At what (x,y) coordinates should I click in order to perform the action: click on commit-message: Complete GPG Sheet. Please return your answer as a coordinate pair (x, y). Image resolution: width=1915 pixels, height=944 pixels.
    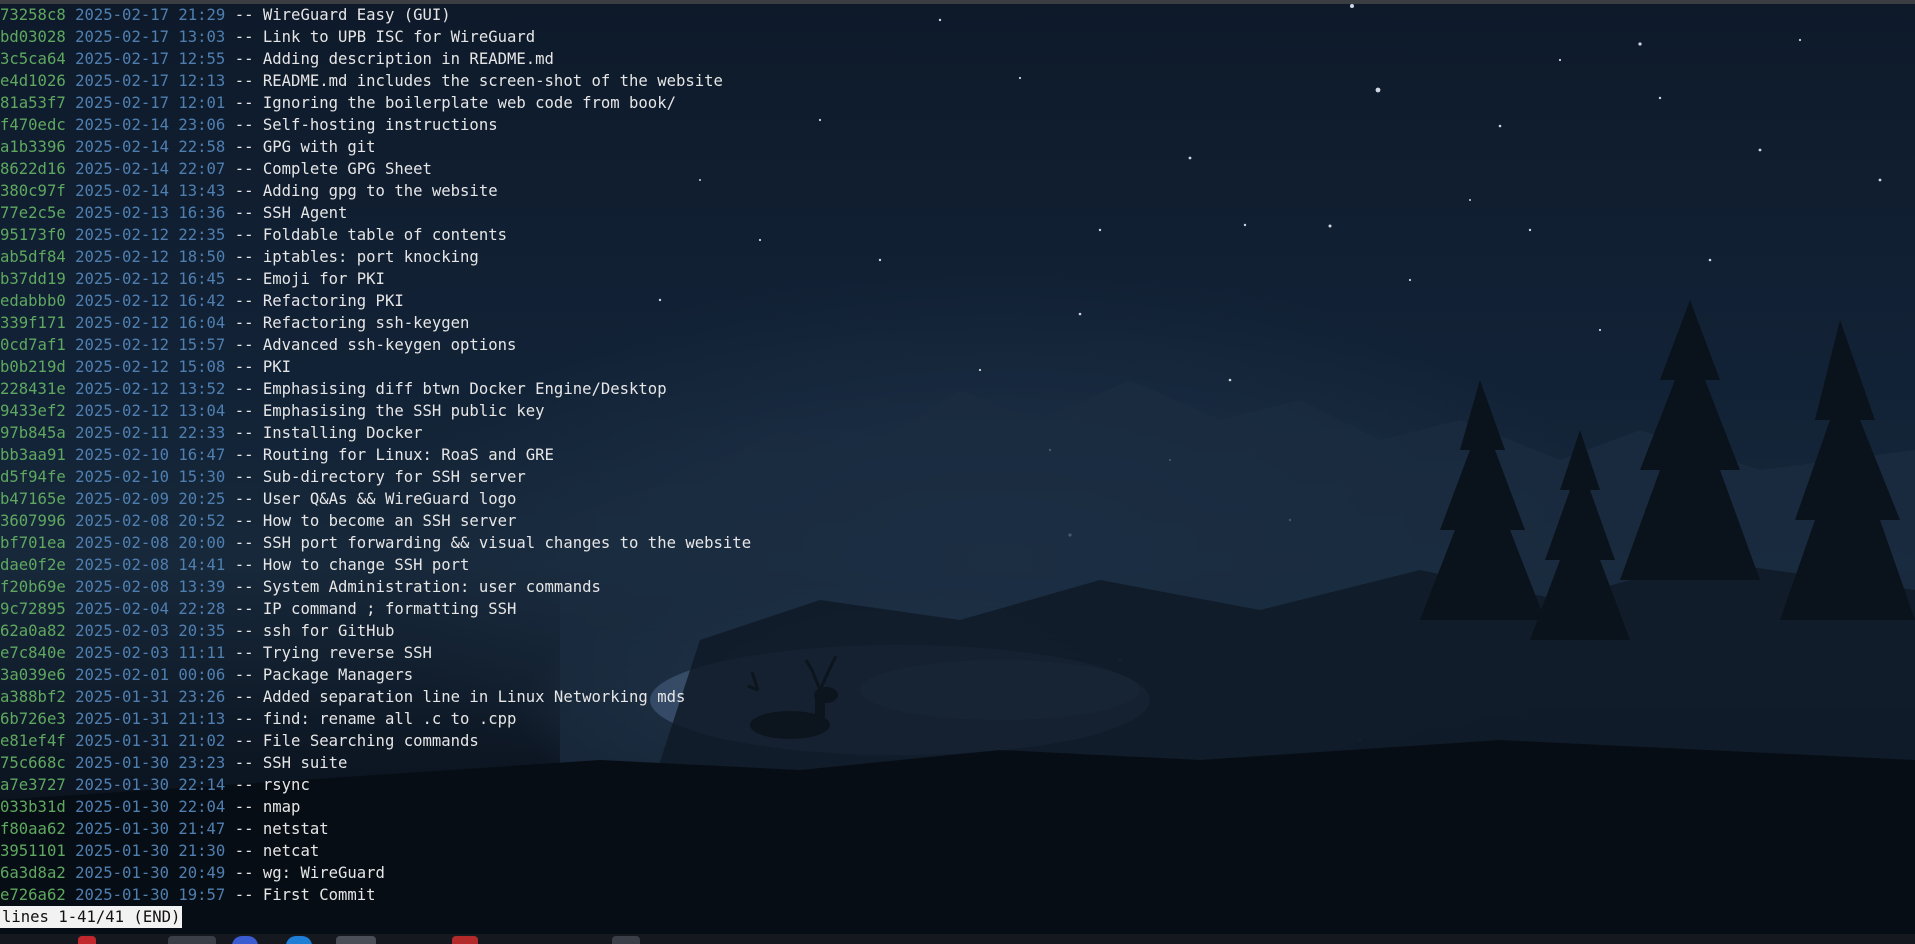
    Looking at the image, I should click on (347, 169).